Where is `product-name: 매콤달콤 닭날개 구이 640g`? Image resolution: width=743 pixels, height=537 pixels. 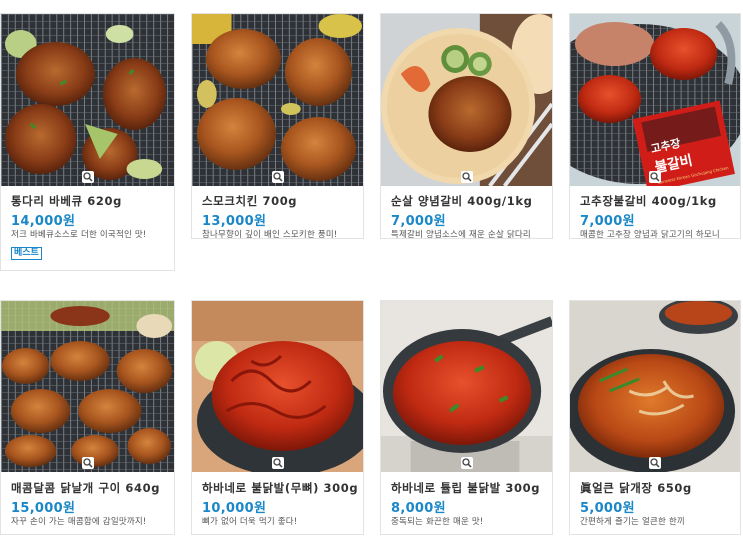 product-name: 매콤달콤 닭날개 구이 640g is located at coordinates (85, 488).